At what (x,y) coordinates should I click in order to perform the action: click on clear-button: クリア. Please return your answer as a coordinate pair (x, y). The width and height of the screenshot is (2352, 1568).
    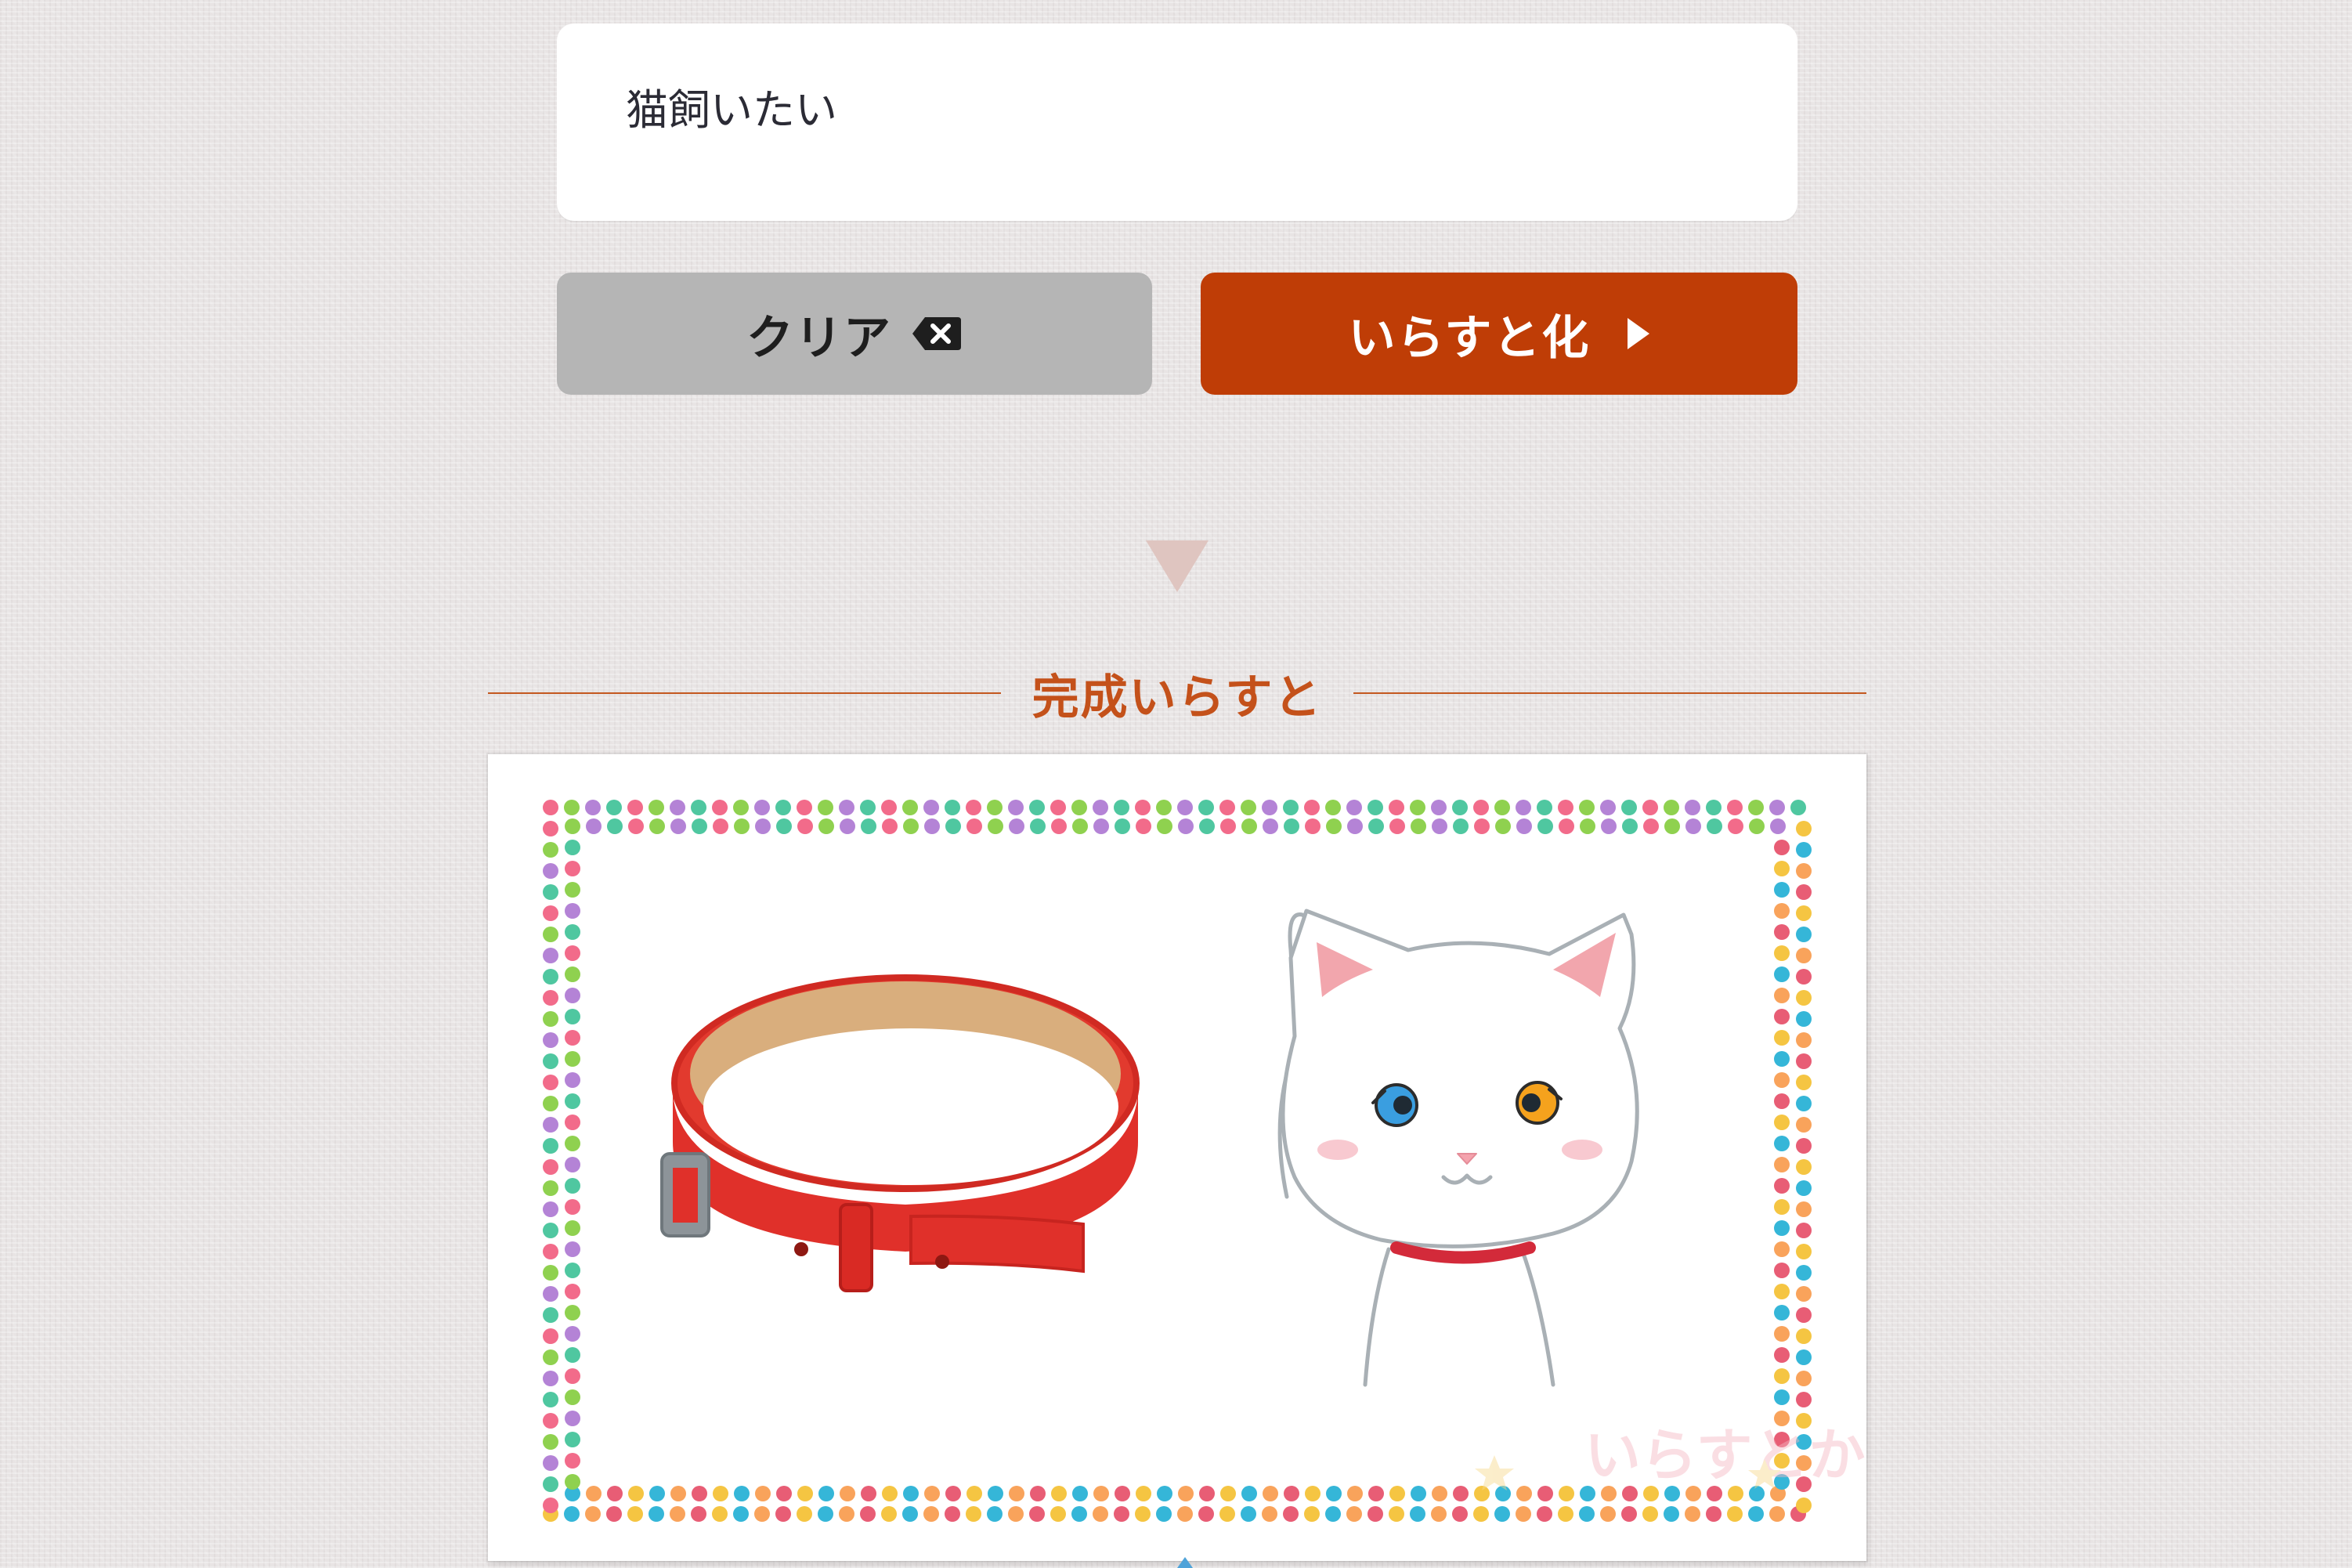
    Looking at the image, I should click on (854, 334).